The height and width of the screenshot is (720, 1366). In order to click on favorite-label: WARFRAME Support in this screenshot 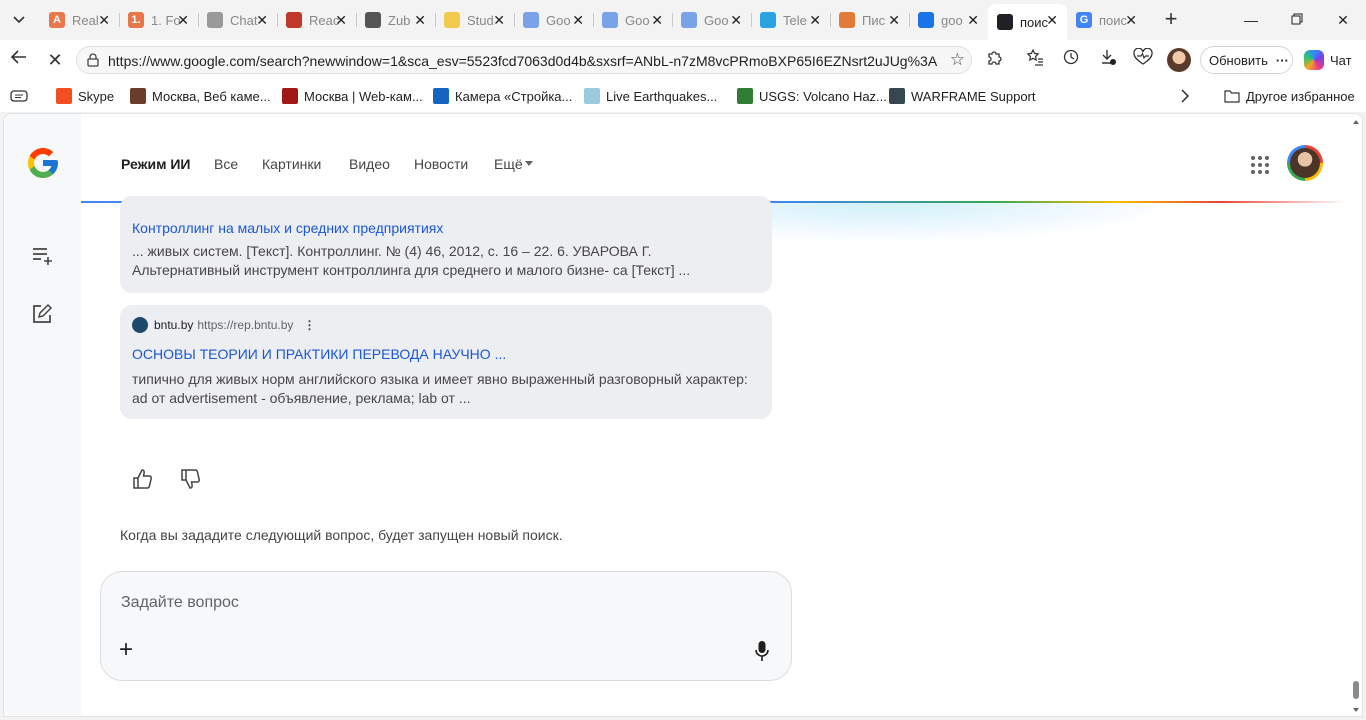, I will do `click(973, 96)`.